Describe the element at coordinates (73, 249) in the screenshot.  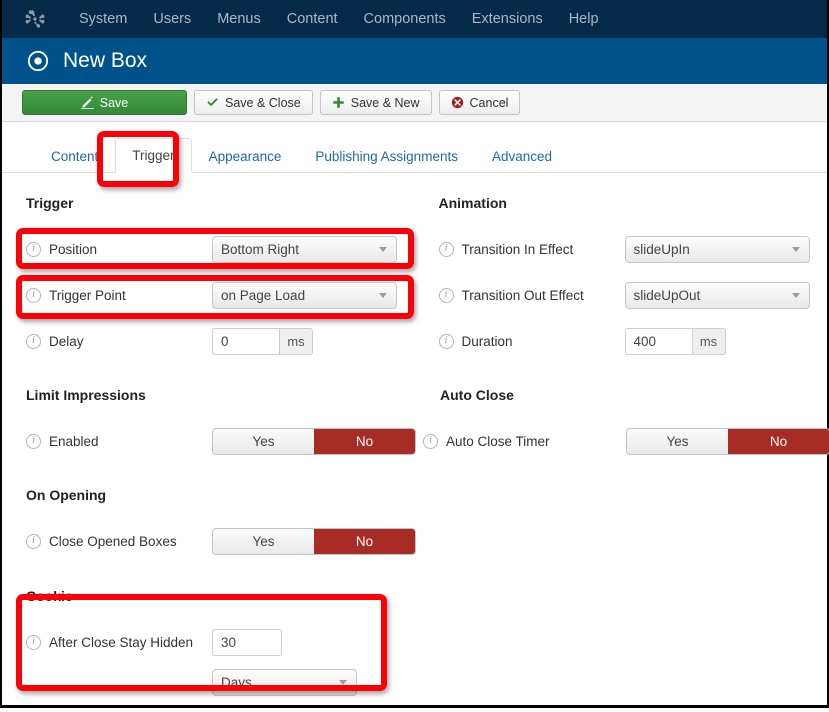
I see `label-text-position: Position` at that location.